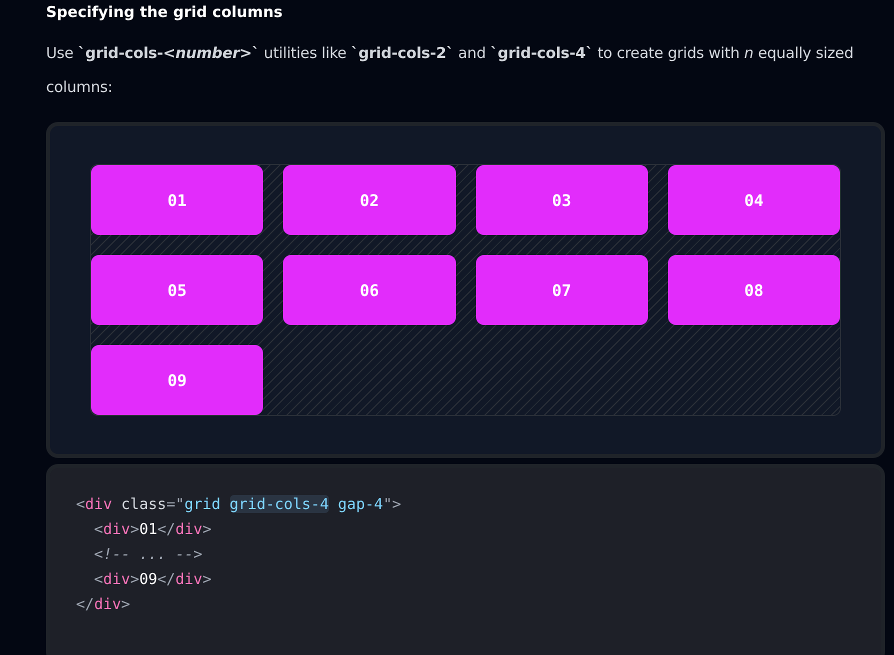 The width and height of the screenshot is (894, 655). What do you see at coordinates (177, 200) in the screenshot?
I see `grid-item: 01` at bounding box center [177, 200].